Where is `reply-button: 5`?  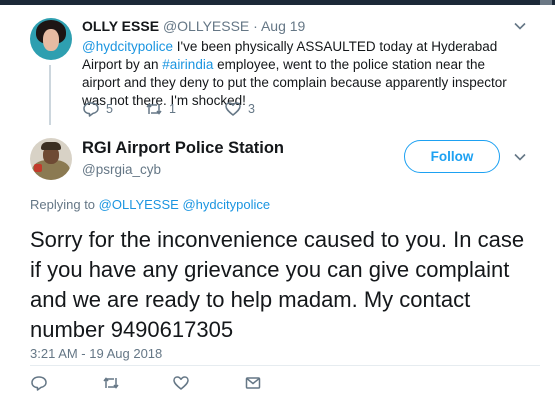 reply-button: 5 is located at coordinates (97, 109).